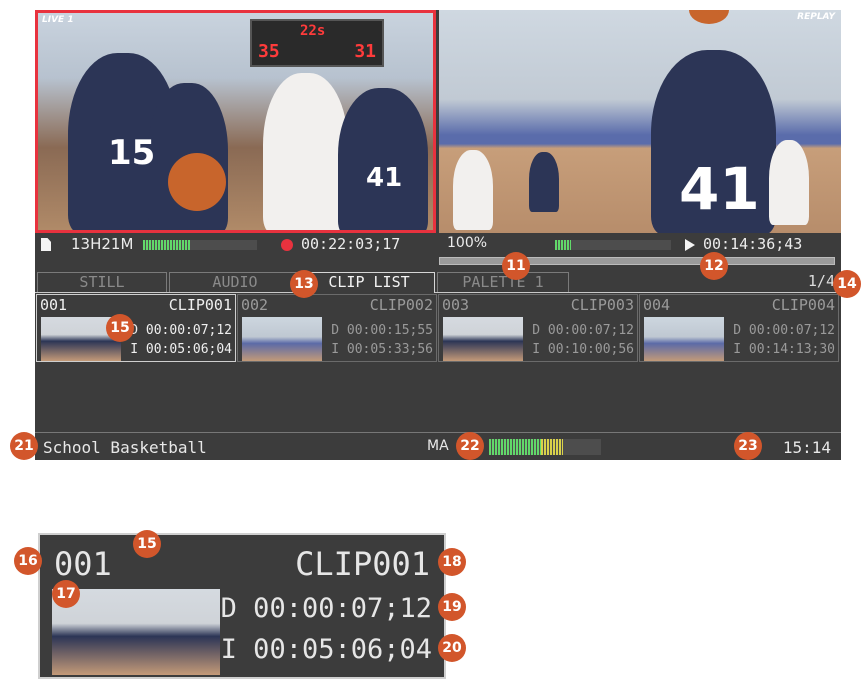 The width and height of the screenshot is (861, 684). I want to click on live-label: LIVE 1, so click(58, 20).